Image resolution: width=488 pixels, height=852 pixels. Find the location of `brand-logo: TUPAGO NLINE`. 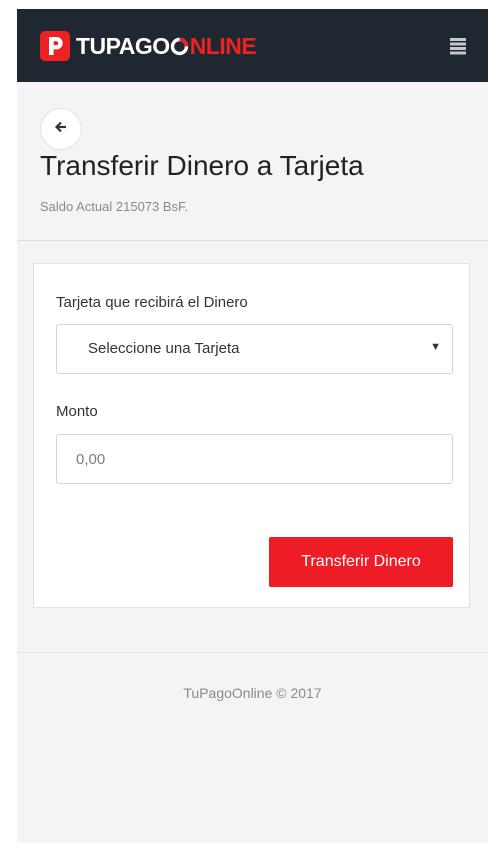

brand-logo: TUPAGO NLINE is located at coordinates (148, 46).